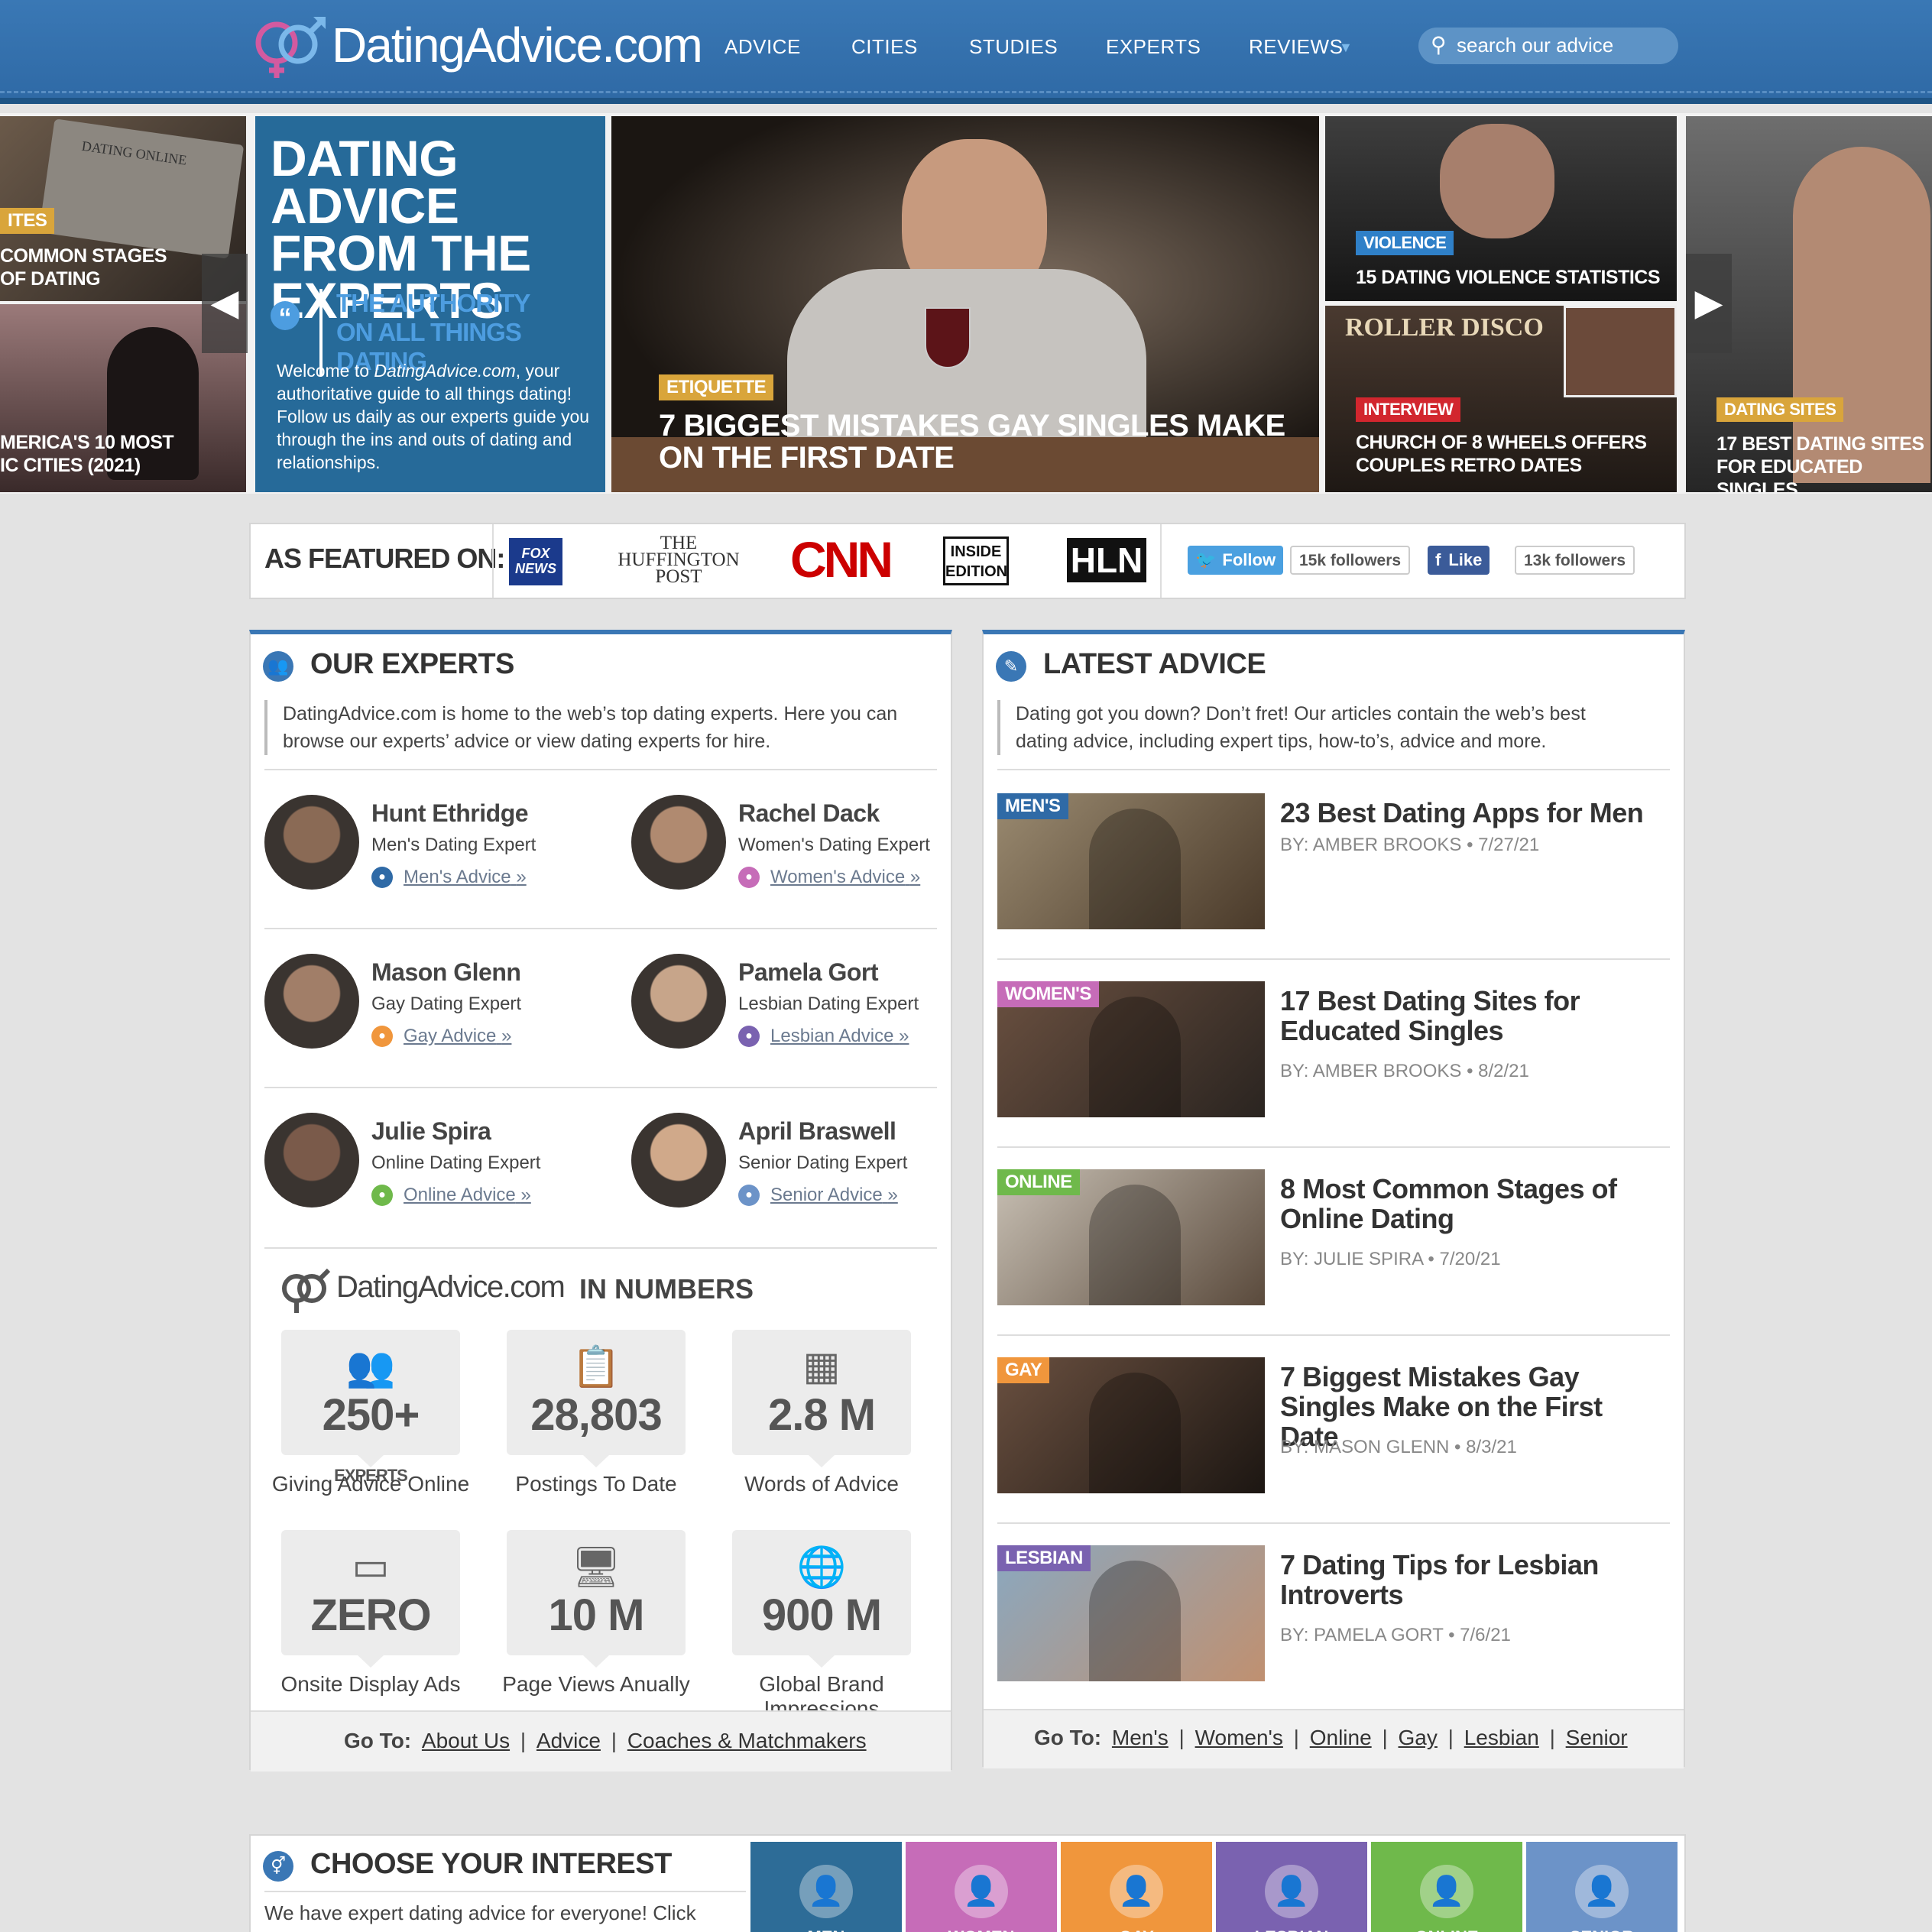  Describe the element at coordinates (809, 813) in the screenshot. I see `expert-name: Rachel Dack` at that location.